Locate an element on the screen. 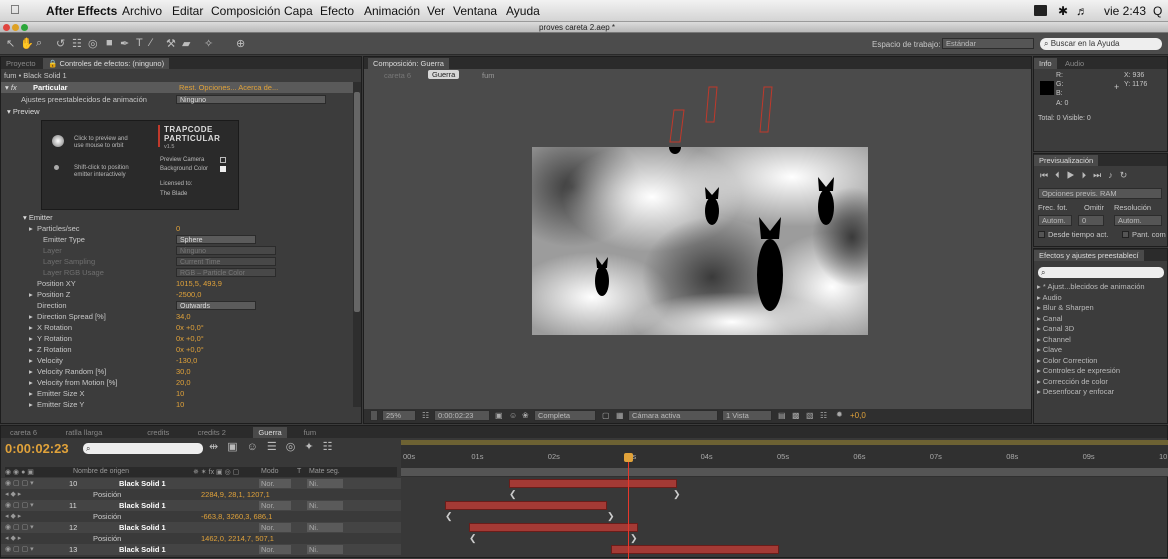 The image size is (1168, 559). keyframe-icon: ❯ is located at coordinates (677, 494).